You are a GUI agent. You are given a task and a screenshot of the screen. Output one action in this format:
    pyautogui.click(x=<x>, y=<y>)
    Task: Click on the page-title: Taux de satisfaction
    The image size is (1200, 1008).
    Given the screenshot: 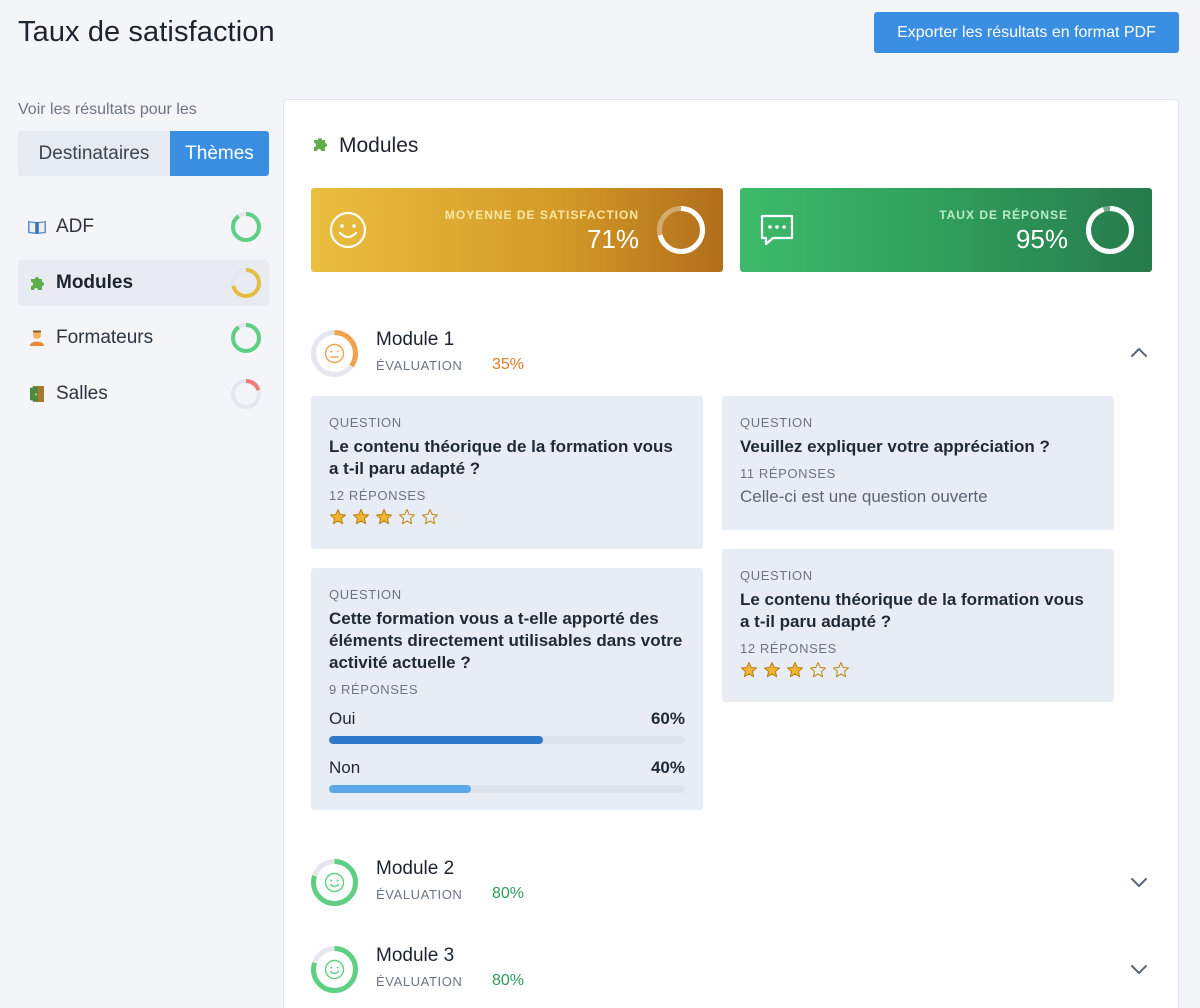 What is the action you would take?
    pyautogui.click(x=146, y=32)
    